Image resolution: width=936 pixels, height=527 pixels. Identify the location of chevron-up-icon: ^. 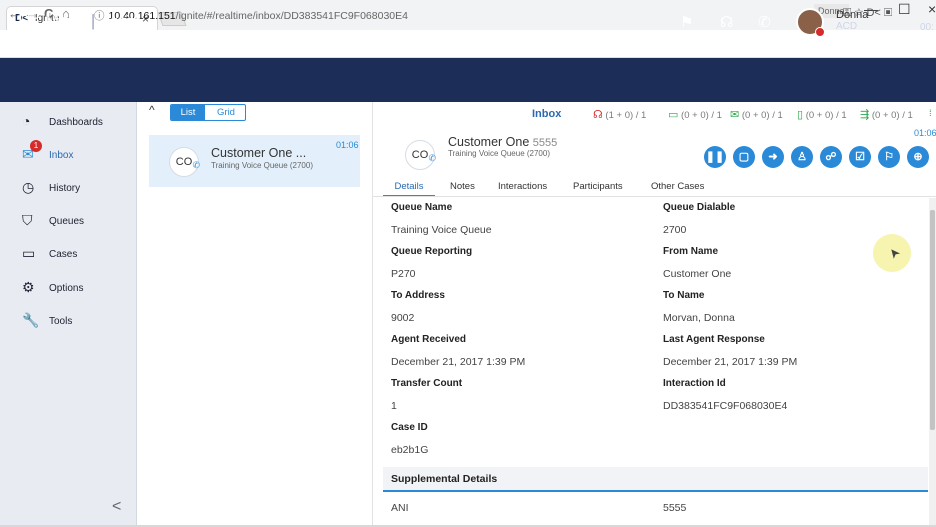
(152, 110).